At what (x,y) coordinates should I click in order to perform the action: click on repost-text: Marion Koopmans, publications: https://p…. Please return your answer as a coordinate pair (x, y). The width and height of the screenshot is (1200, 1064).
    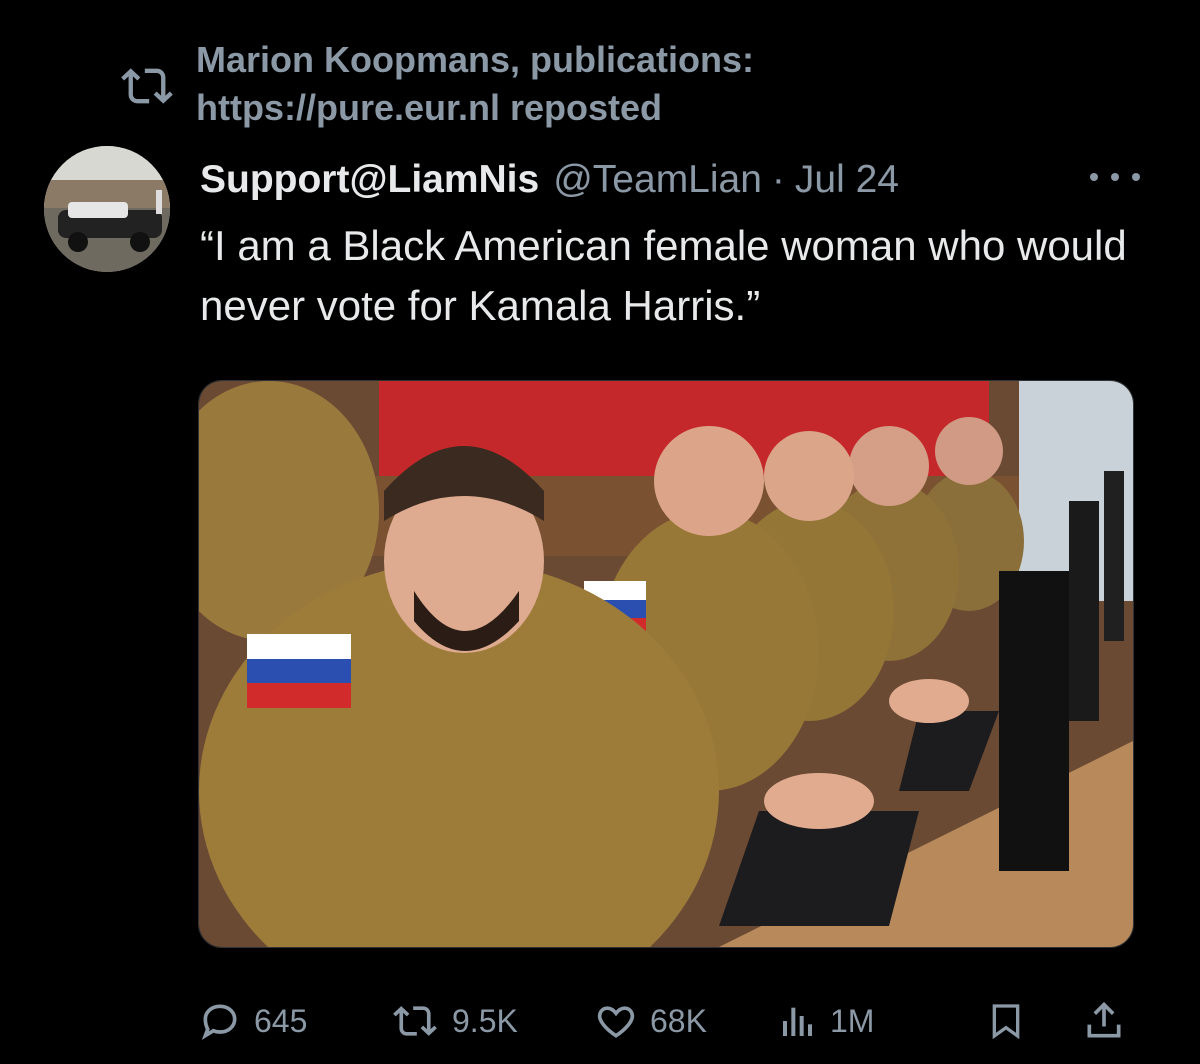
    Looking at the image, I should click on (546, 84).